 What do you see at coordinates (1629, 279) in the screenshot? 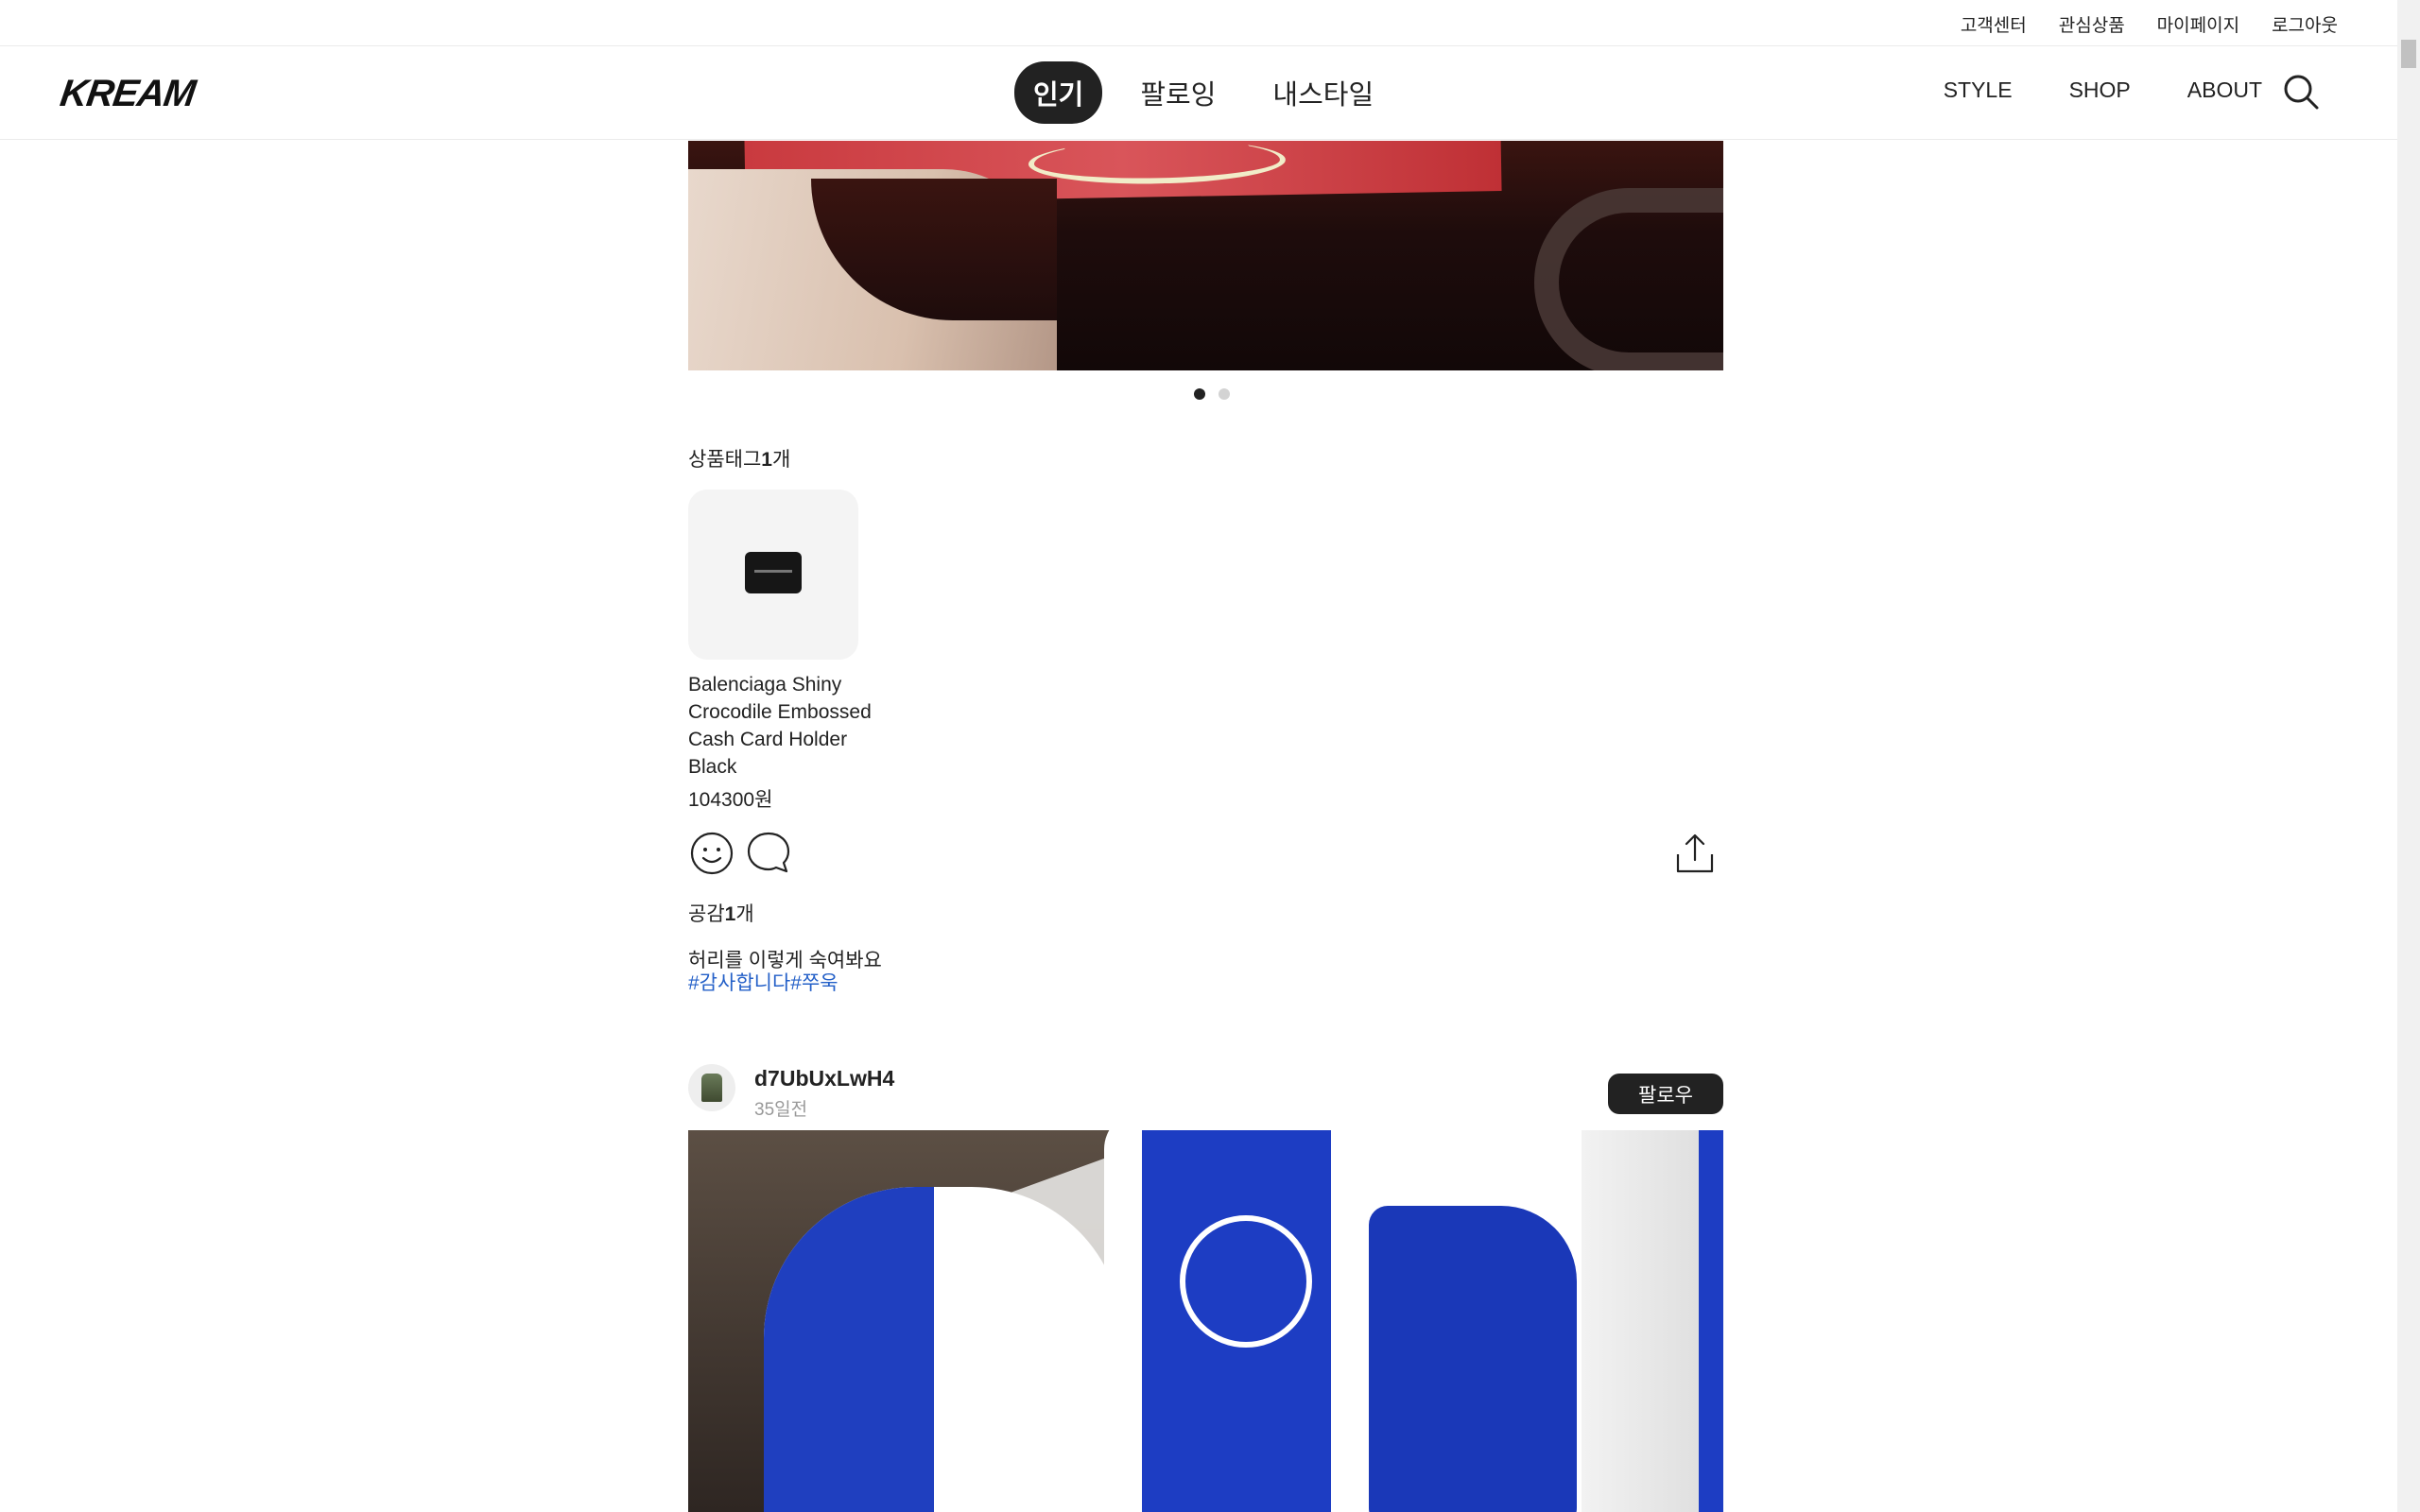
I see `rack-image-part` at bounding box center [1629, 279].